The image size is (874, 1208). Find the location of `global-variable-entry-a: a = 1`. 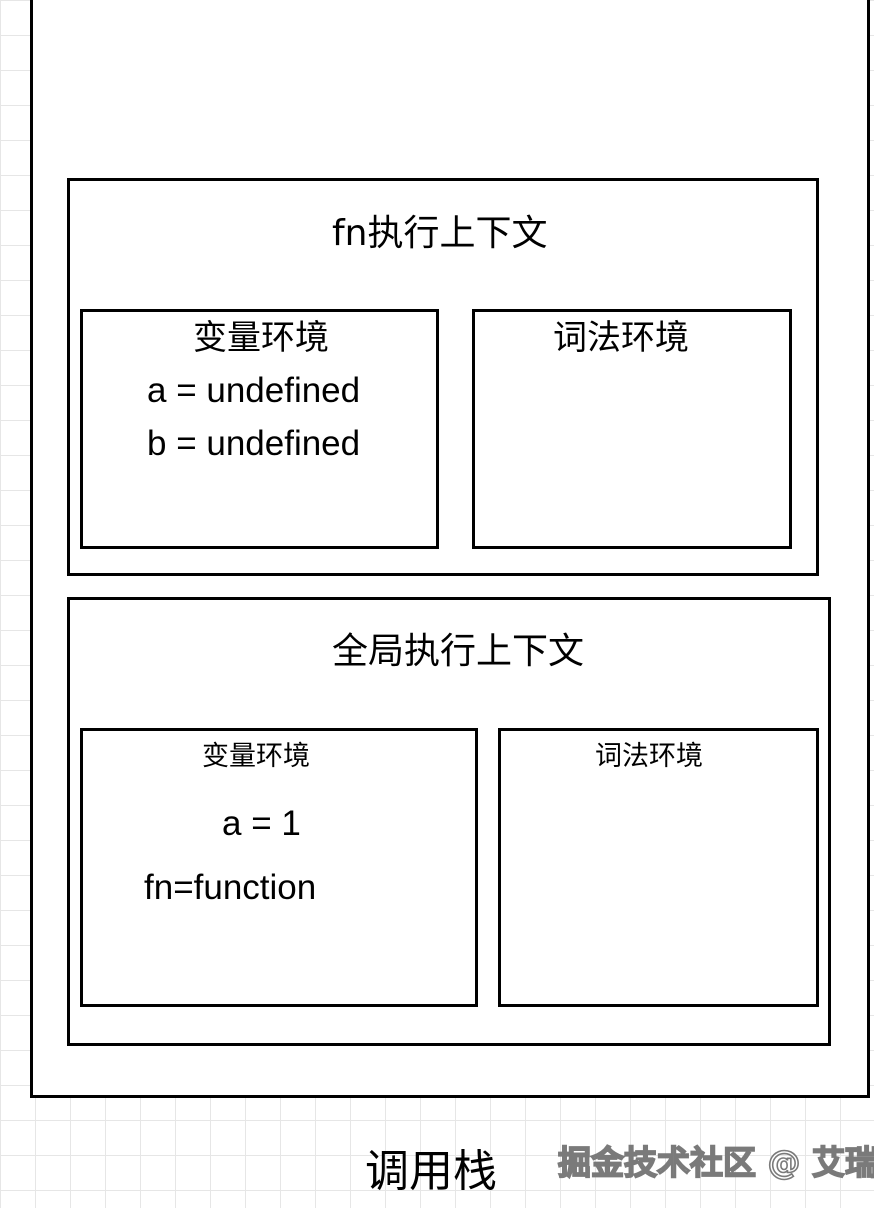

global-variable-entry-a: a = 1 is located at coordinates (261, 823).